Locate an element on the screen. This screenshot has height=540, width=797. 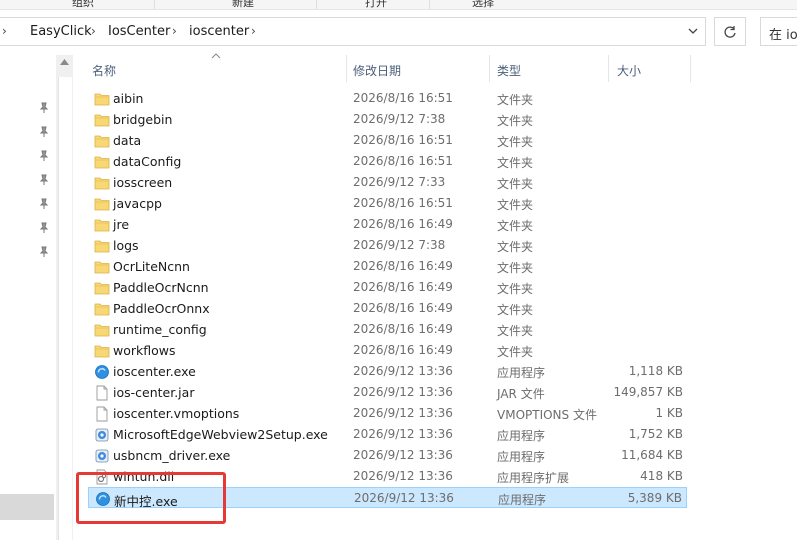
file-row: runtime_config 2026/8/16 16:49 文件夹 is located at coordinates (387, 329).